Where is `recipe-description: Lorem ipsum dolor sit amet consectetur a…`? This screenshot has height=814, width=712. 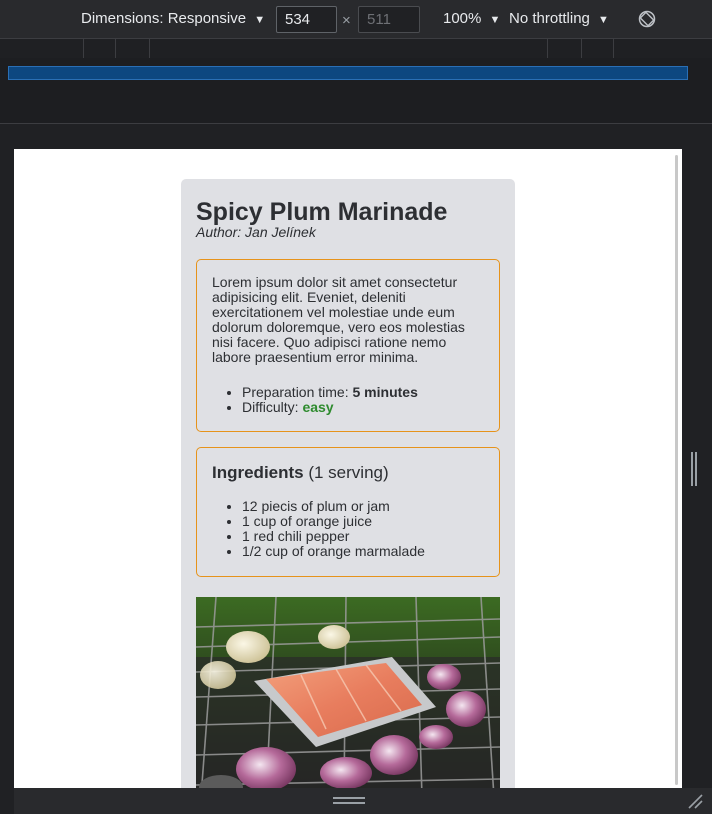 recipe-description: Lorem ipsum dolor sit amet consectetur a… is located at coordinates (338, 319).